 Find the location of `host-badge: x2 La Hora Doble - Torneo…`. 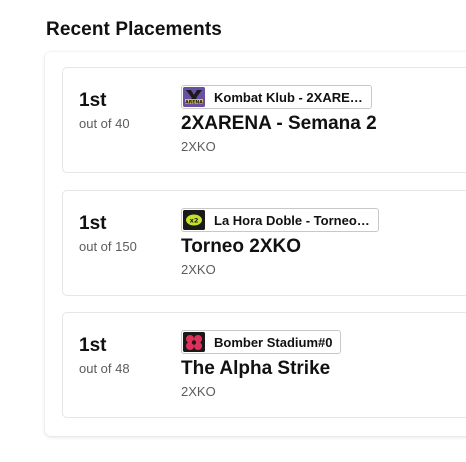

host-badge: x2 La Hora Doble - Torneo… is located at coordinates (280, 220).